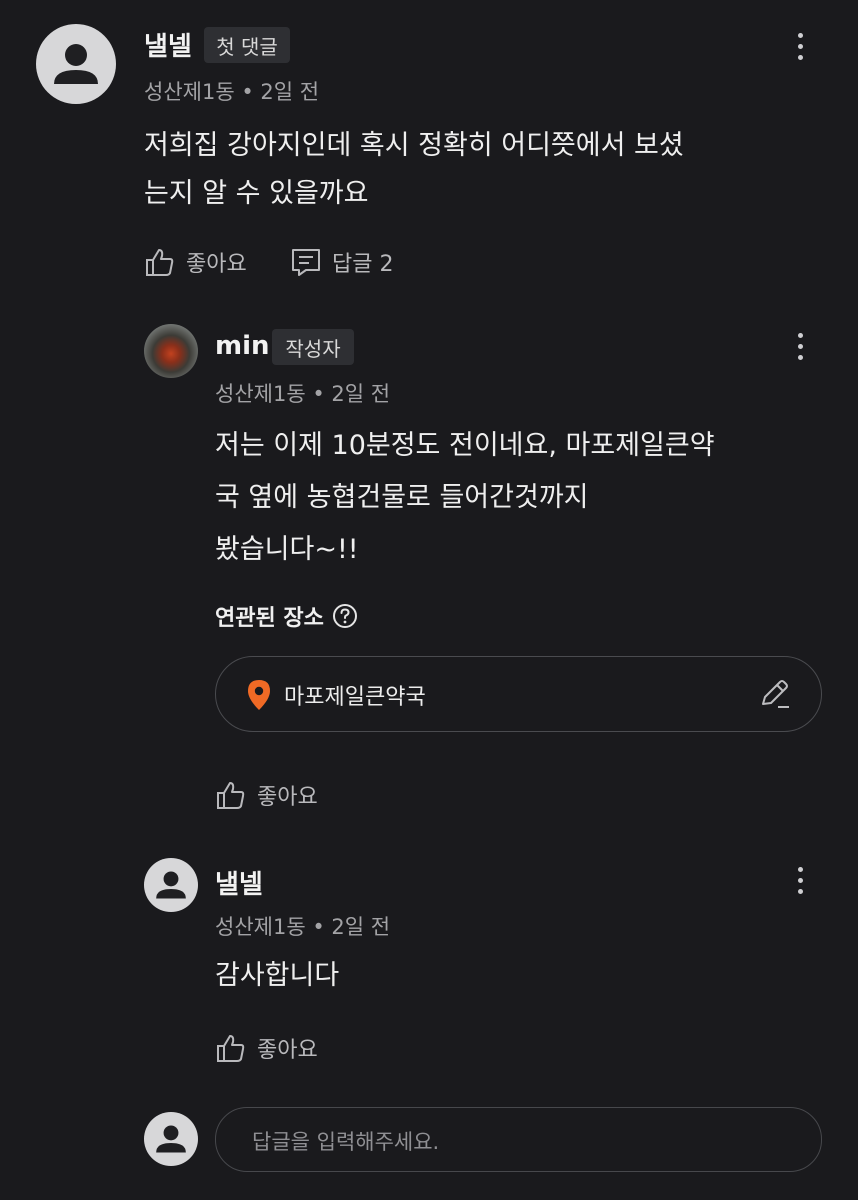 This screenshot has height=1200, width=858. I want to click on place-name: 마포제일큰약국, so click(355, 697).